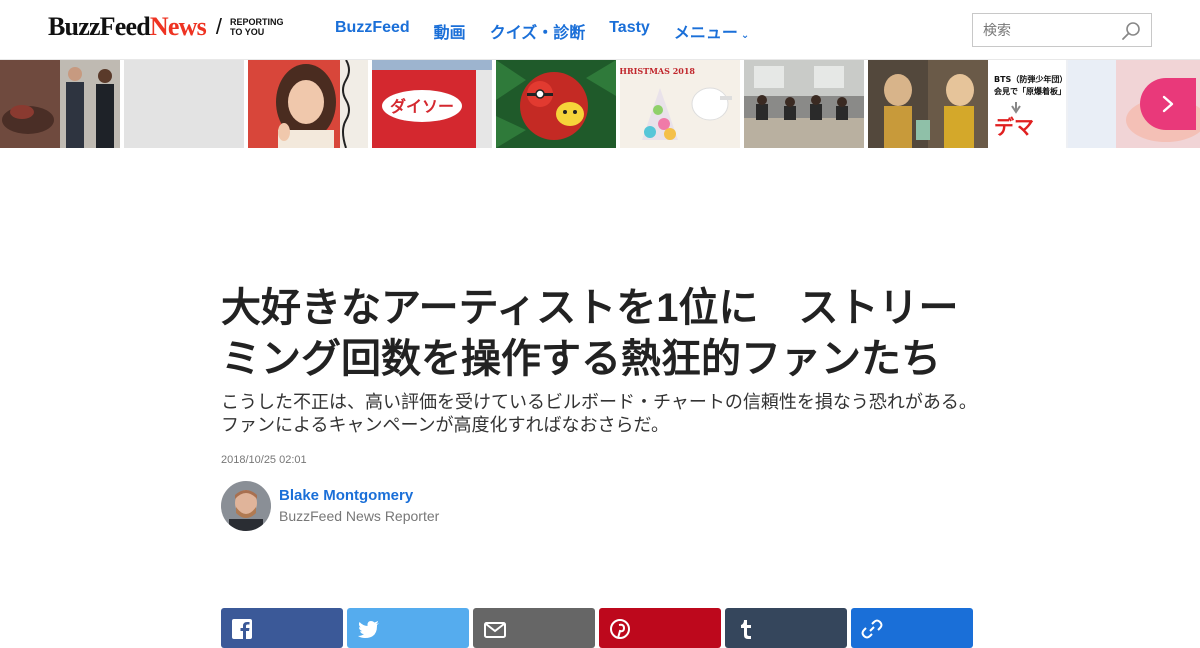  What do you see at coordinates (620, 629) in the screenshot?
I see `pinterest-icon` at bounding box center [620, 629].